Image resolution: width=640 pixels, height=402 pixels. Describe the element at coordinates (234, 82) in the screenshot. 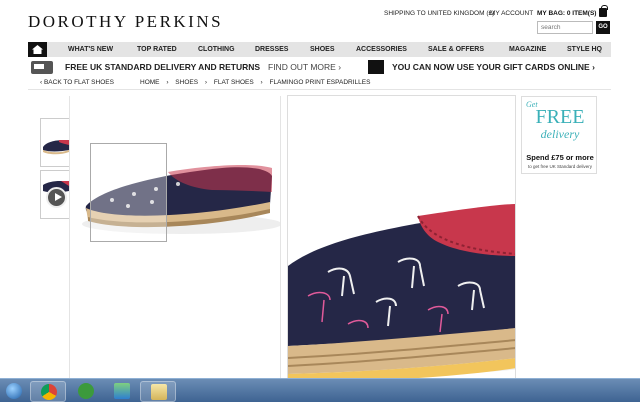

I see `breadcrumb-flat-shoes: FLAT SHOES` at that location.